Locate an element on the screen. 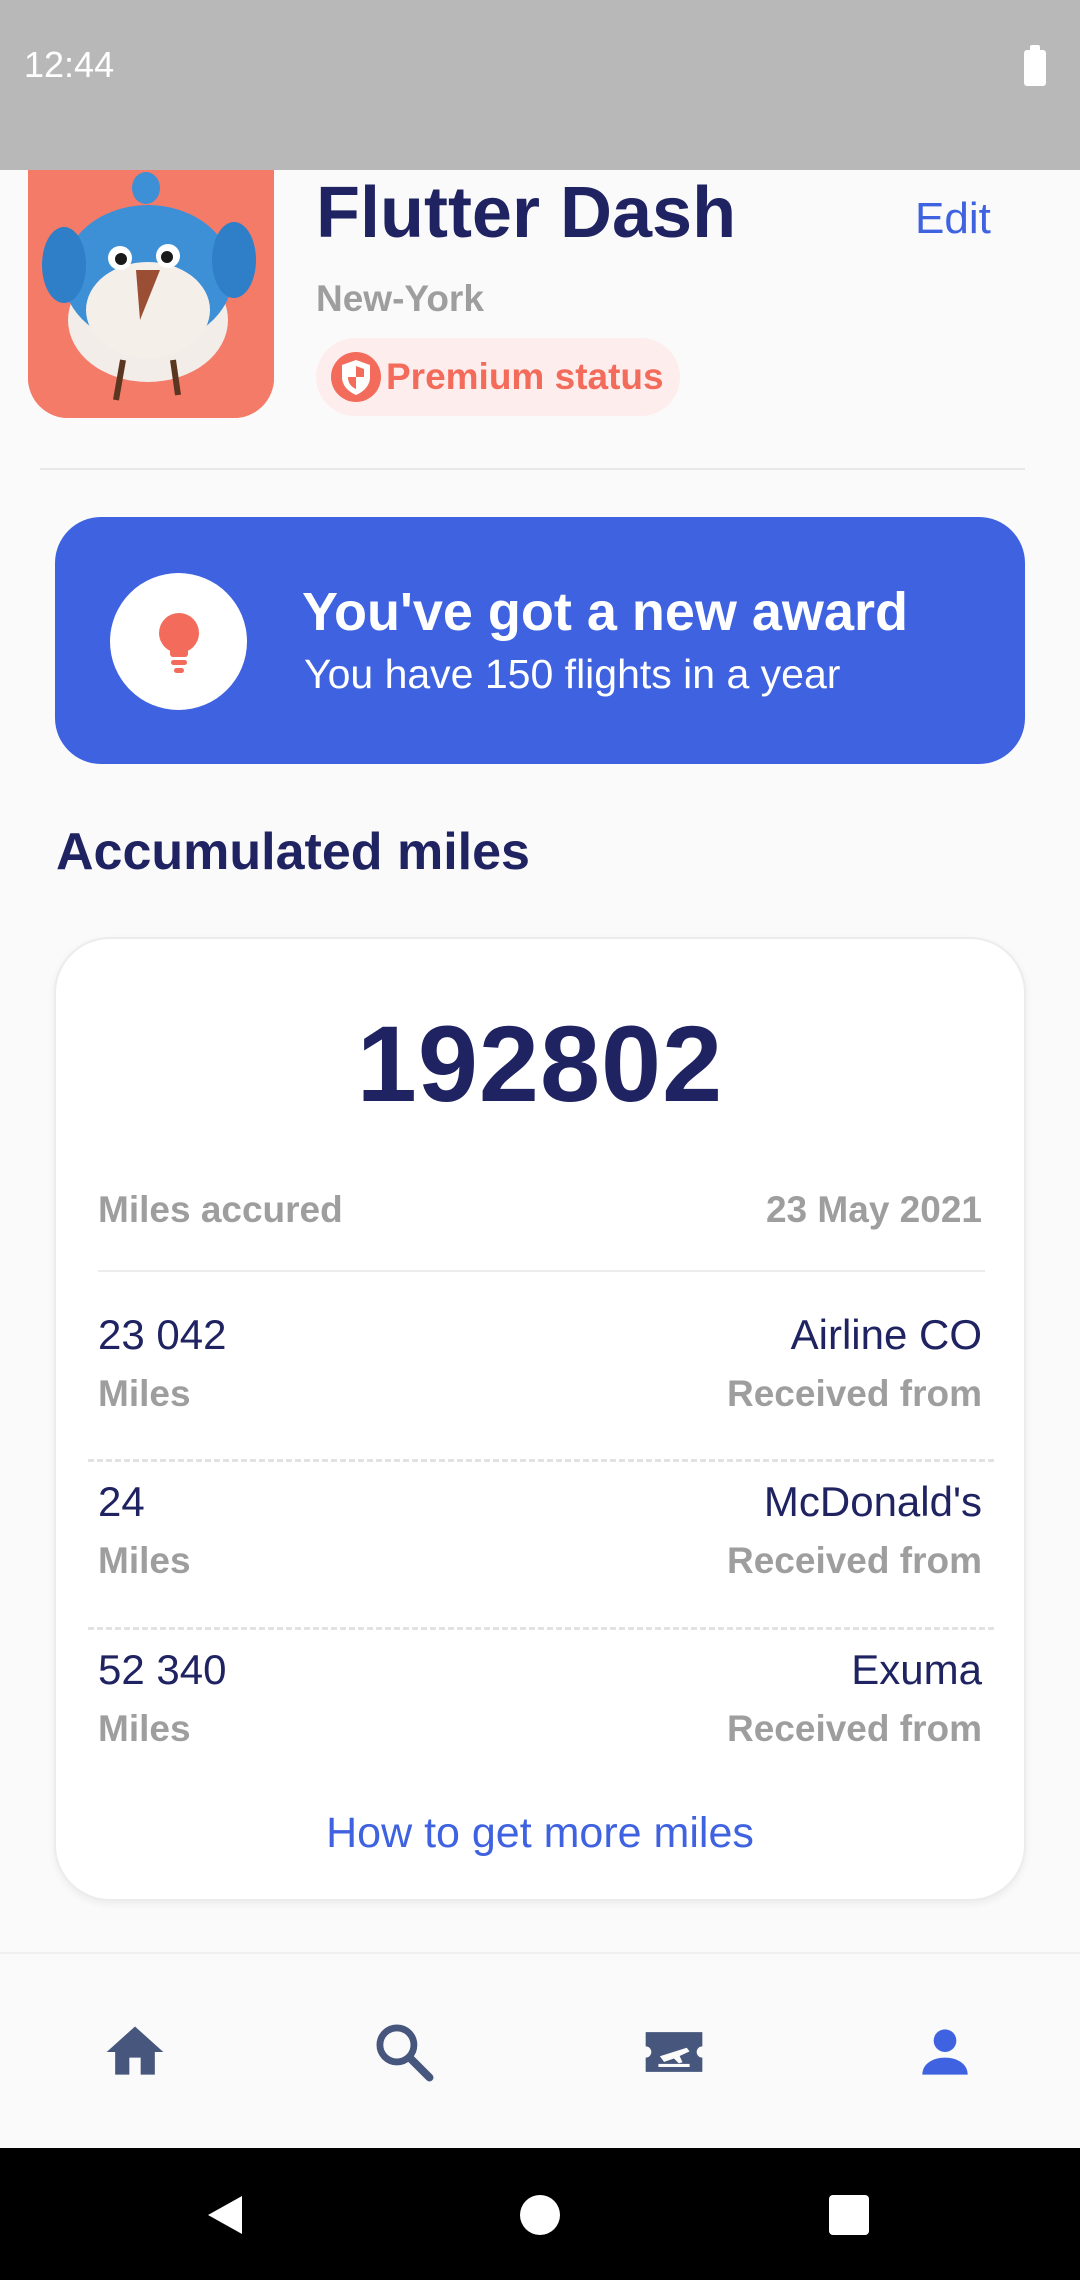 This screenshot has width=1080, height=2280. dash-bird-avatar-icon is located at coordinates (151, 294).